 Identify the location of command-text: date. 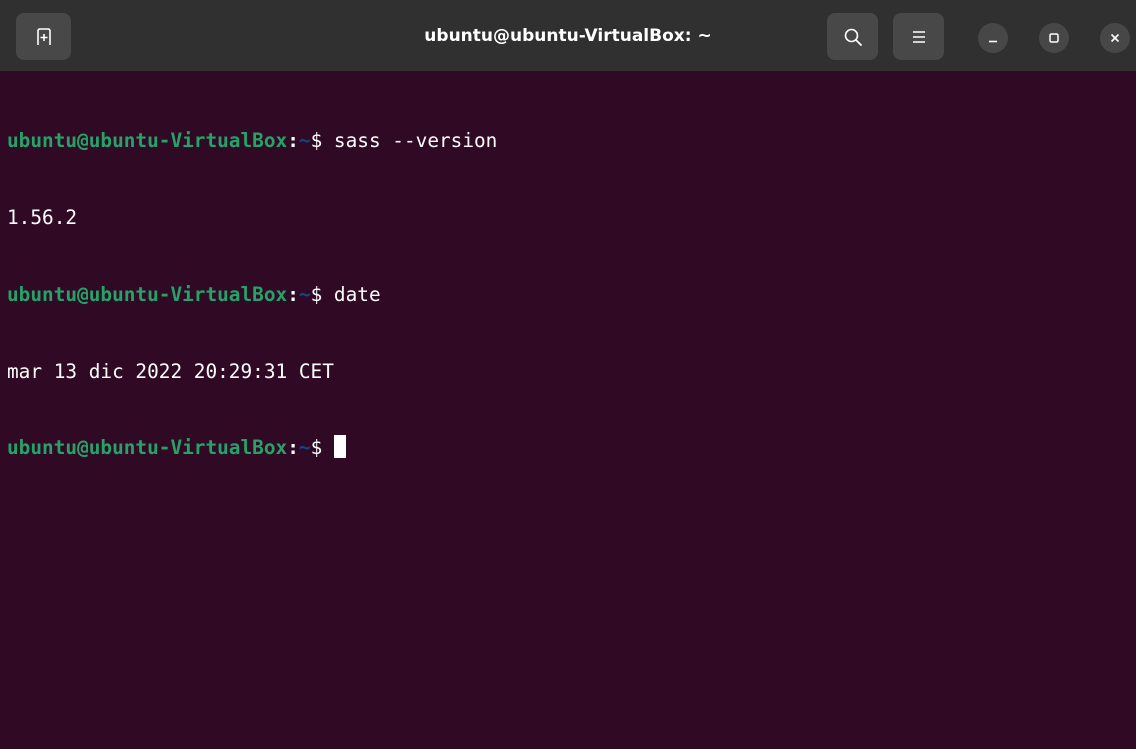
(357, 294).